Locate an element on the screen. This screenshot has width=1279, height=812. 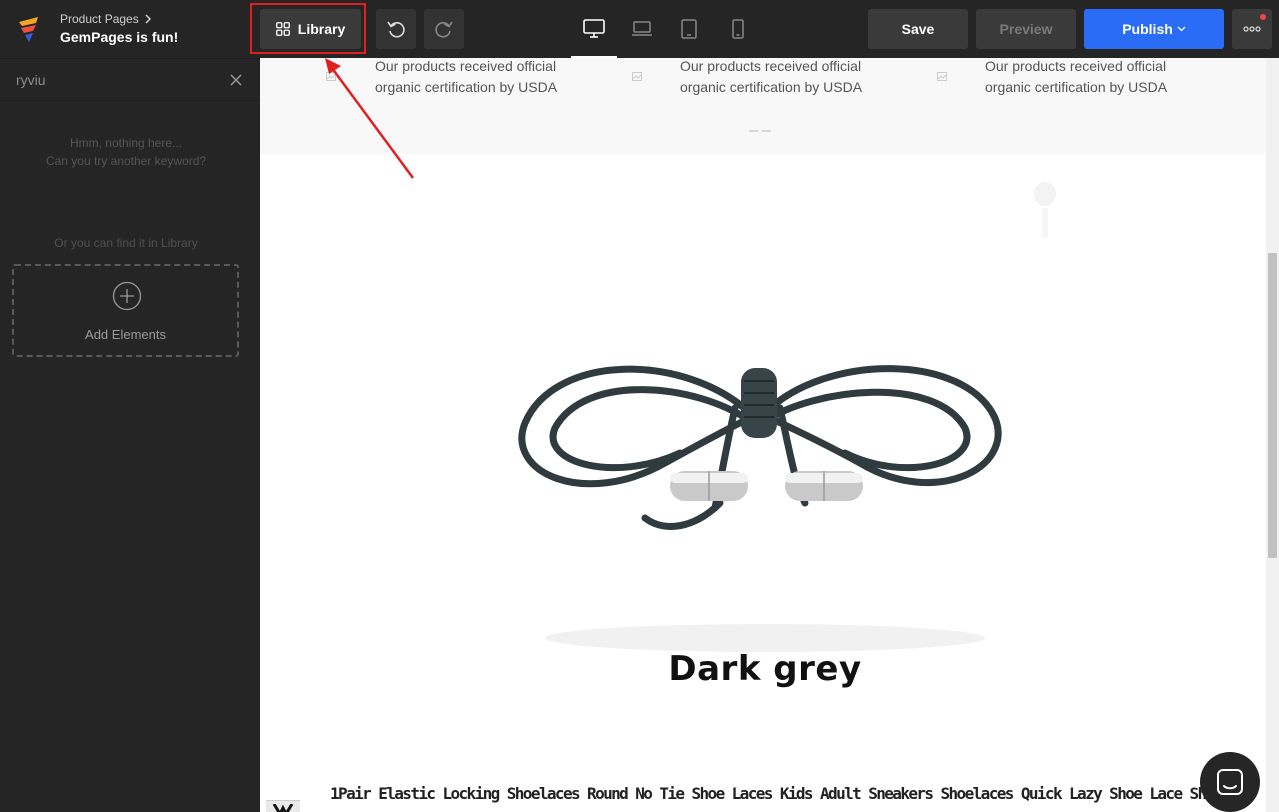
page-title: GemPages is fun! is located at coordinates (119, 37).